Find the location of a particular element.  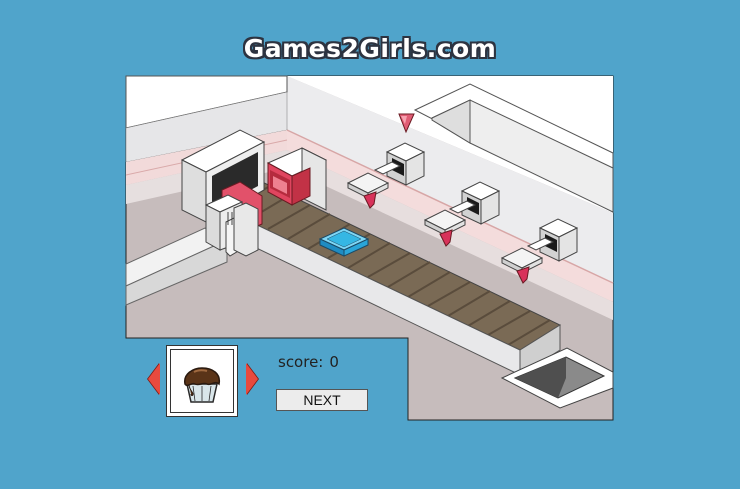

item-thumbnail is located at coordinates (202, 381).